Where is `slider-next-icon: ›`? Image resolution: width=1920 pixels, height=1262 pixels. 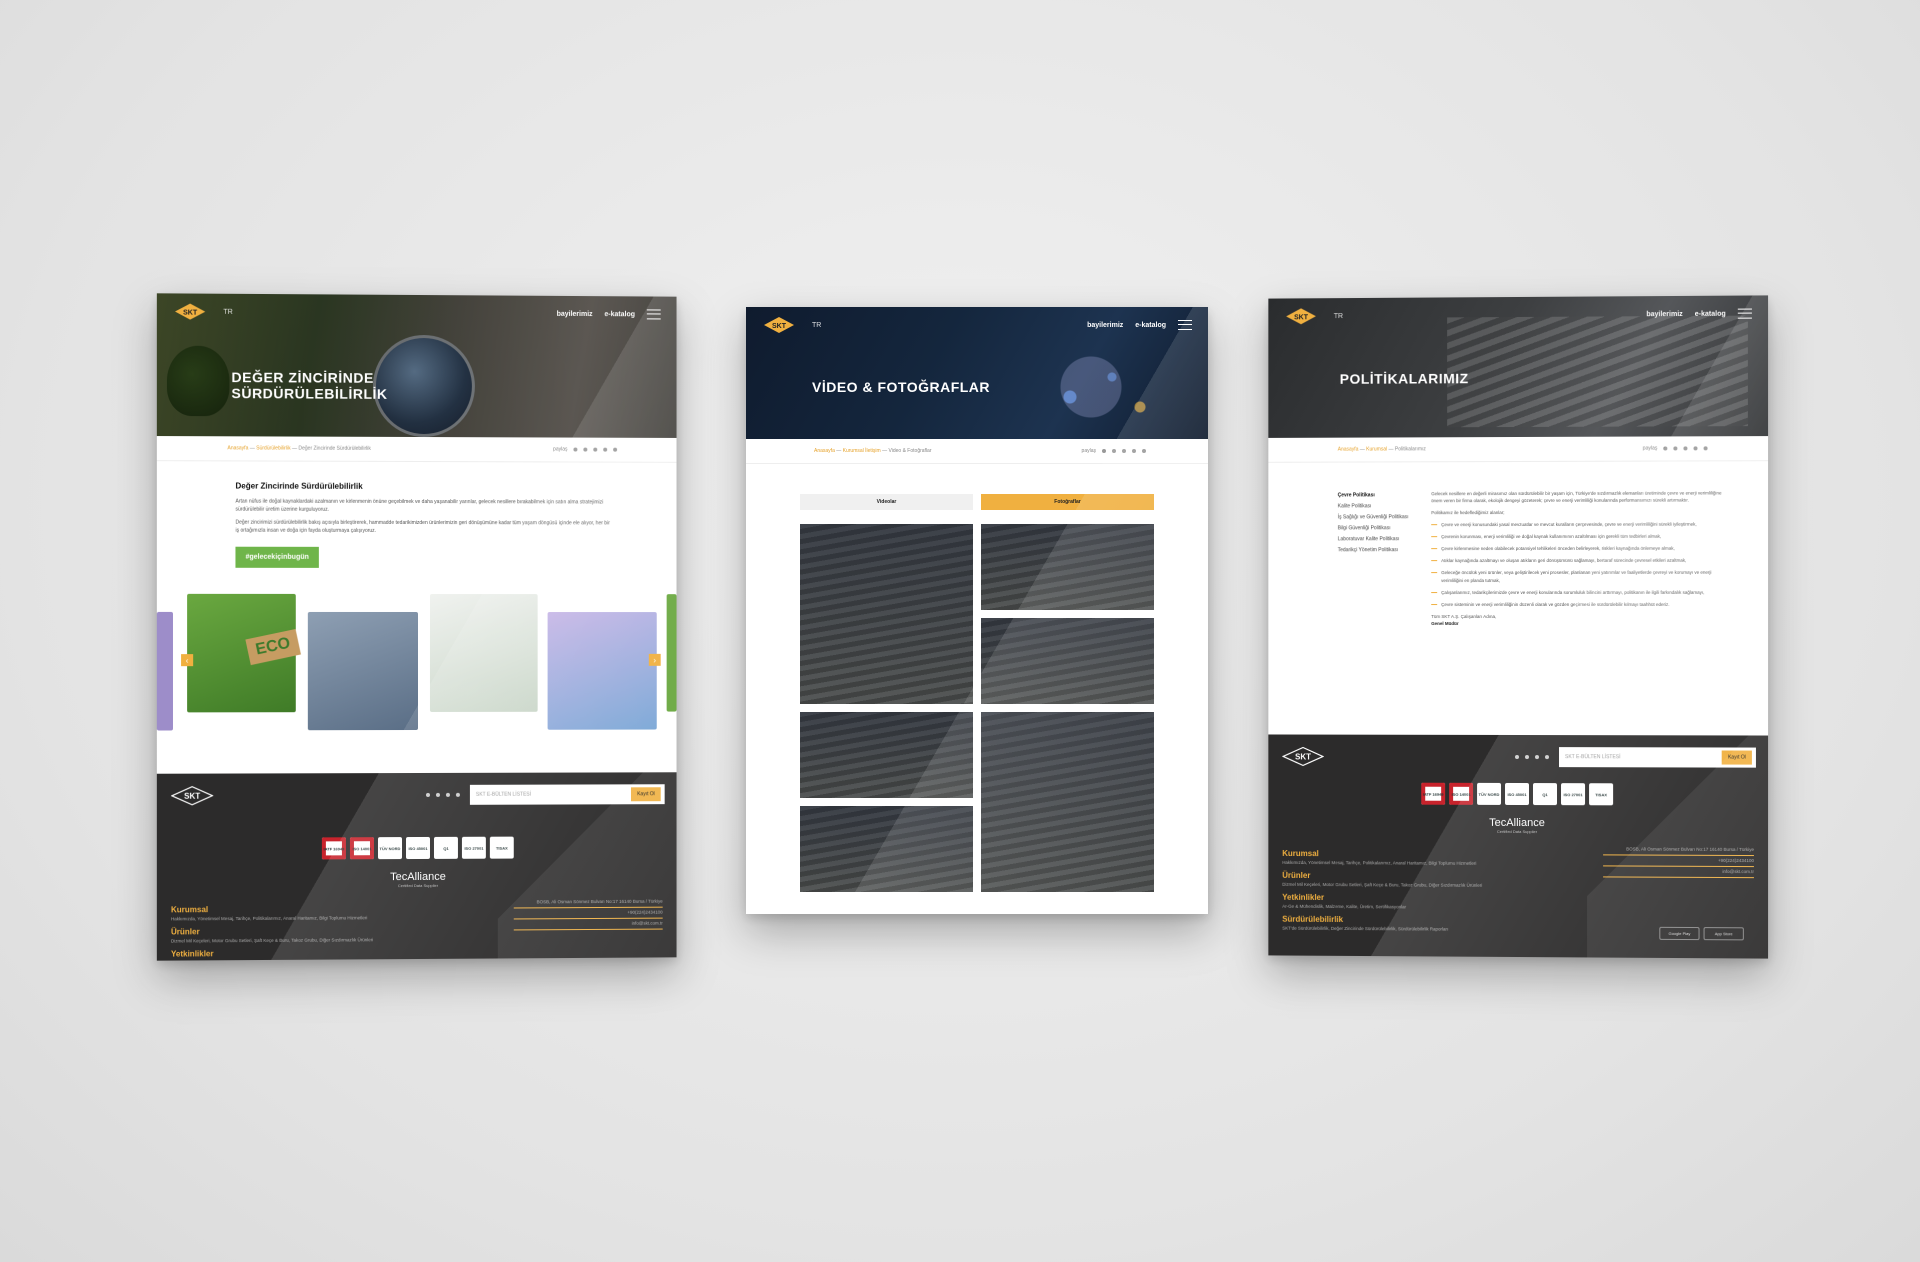 slider-next-icon: › is located at coordinates (654, 659).